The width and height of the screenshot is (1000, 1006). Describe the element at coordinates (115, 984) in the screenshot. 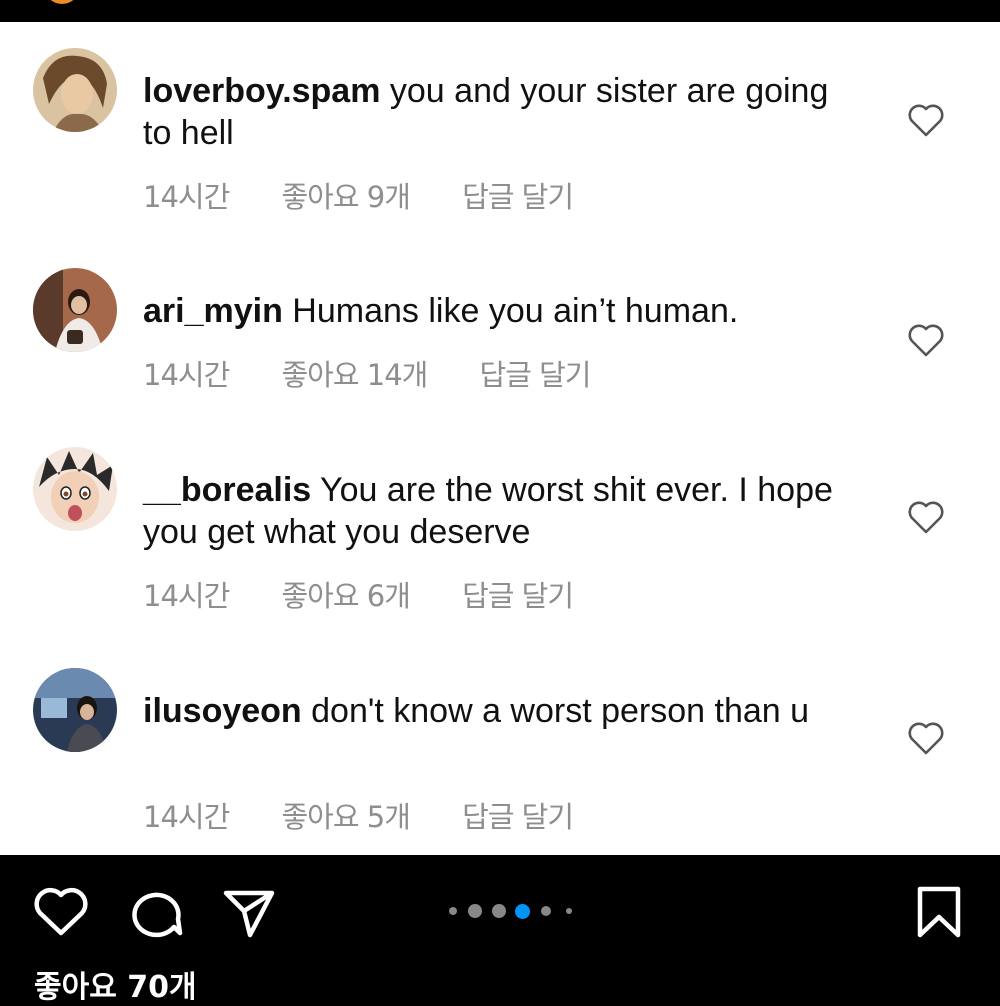

I see `post-likes-count: 좋아요 70개` at that location.